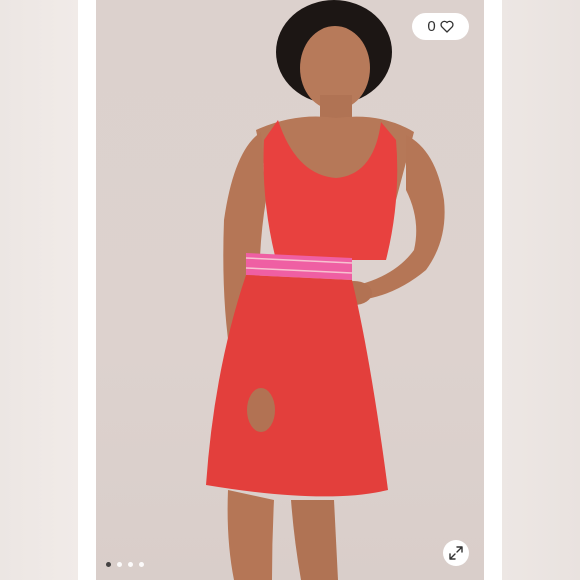 Image resolution: width=580 pixels, height=580 pixels. I want to click on expand-arrows-icon, so click(456, 553).